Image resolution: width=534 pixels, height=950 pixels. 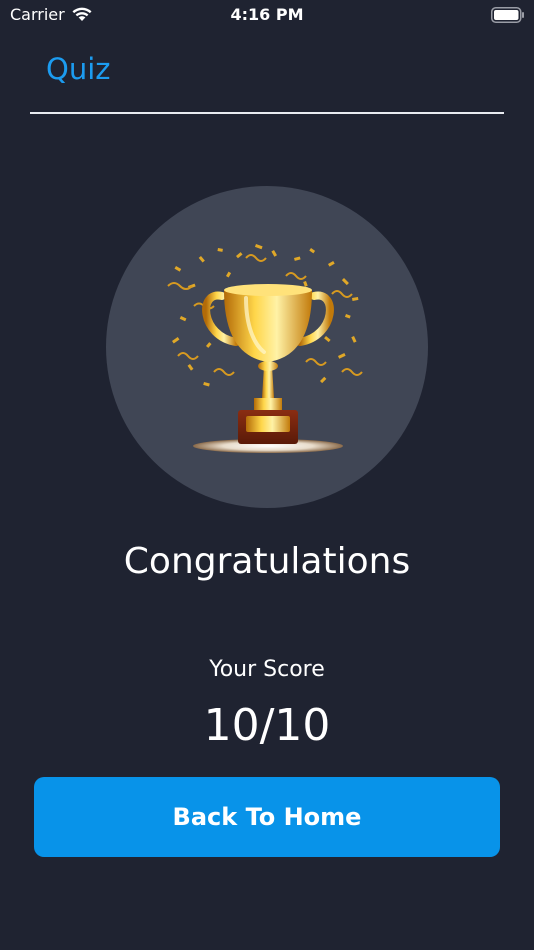 I want to click on clock-time: 4:16 PM, so click(x=267, y=14).